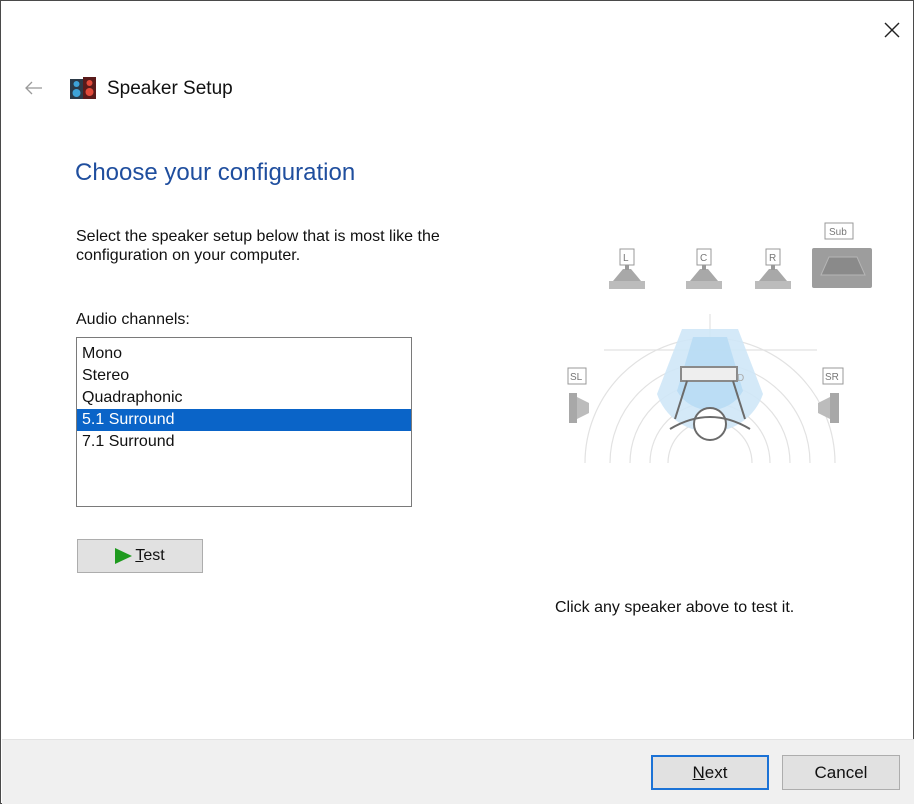 This screenshot has height=804, width=914. I want to click on cancel-button: Cancel, so click(841, 772).